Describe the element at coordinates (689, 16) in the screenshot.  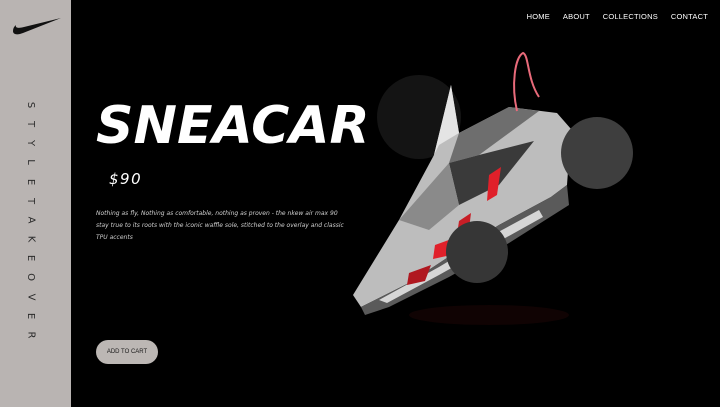
I see `nav-contact: CONTACT` at that location.